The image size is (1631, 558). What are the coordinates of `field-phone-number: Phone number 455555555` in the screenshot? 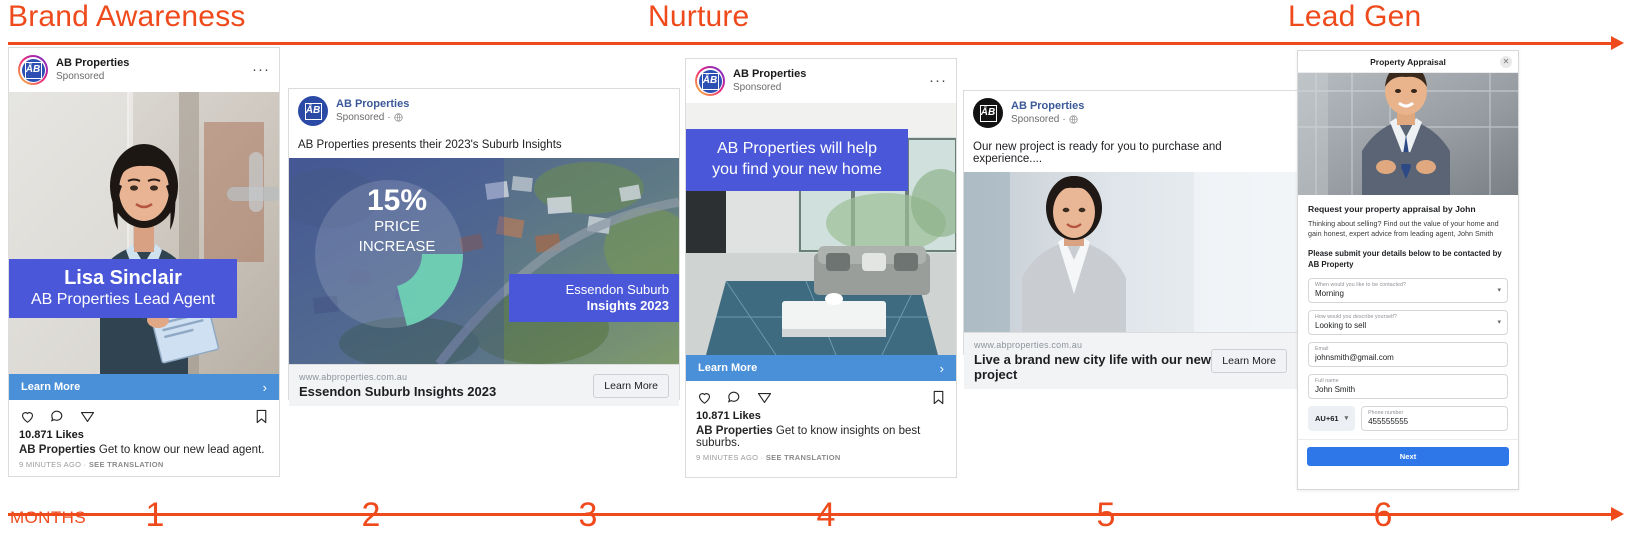 It's located at (1434, 418).